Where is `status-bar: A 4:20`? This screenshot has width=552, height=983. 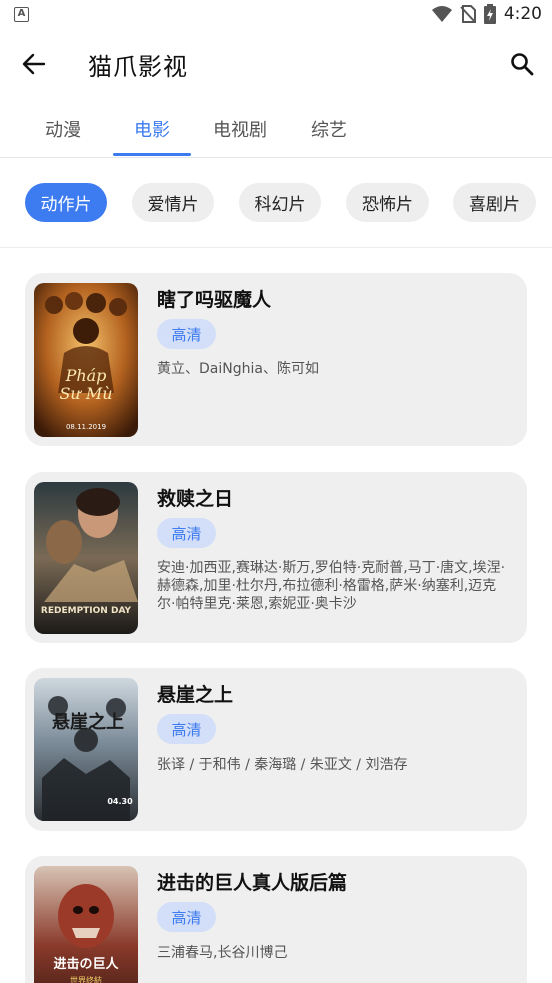
status-bar: A 4:20 is located at coordinates (276, 16).